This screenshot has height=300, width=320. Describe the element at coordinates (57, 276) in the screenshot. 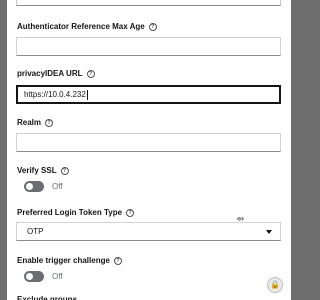

I see `enable-trigger-challenge-state: Off` at that location.